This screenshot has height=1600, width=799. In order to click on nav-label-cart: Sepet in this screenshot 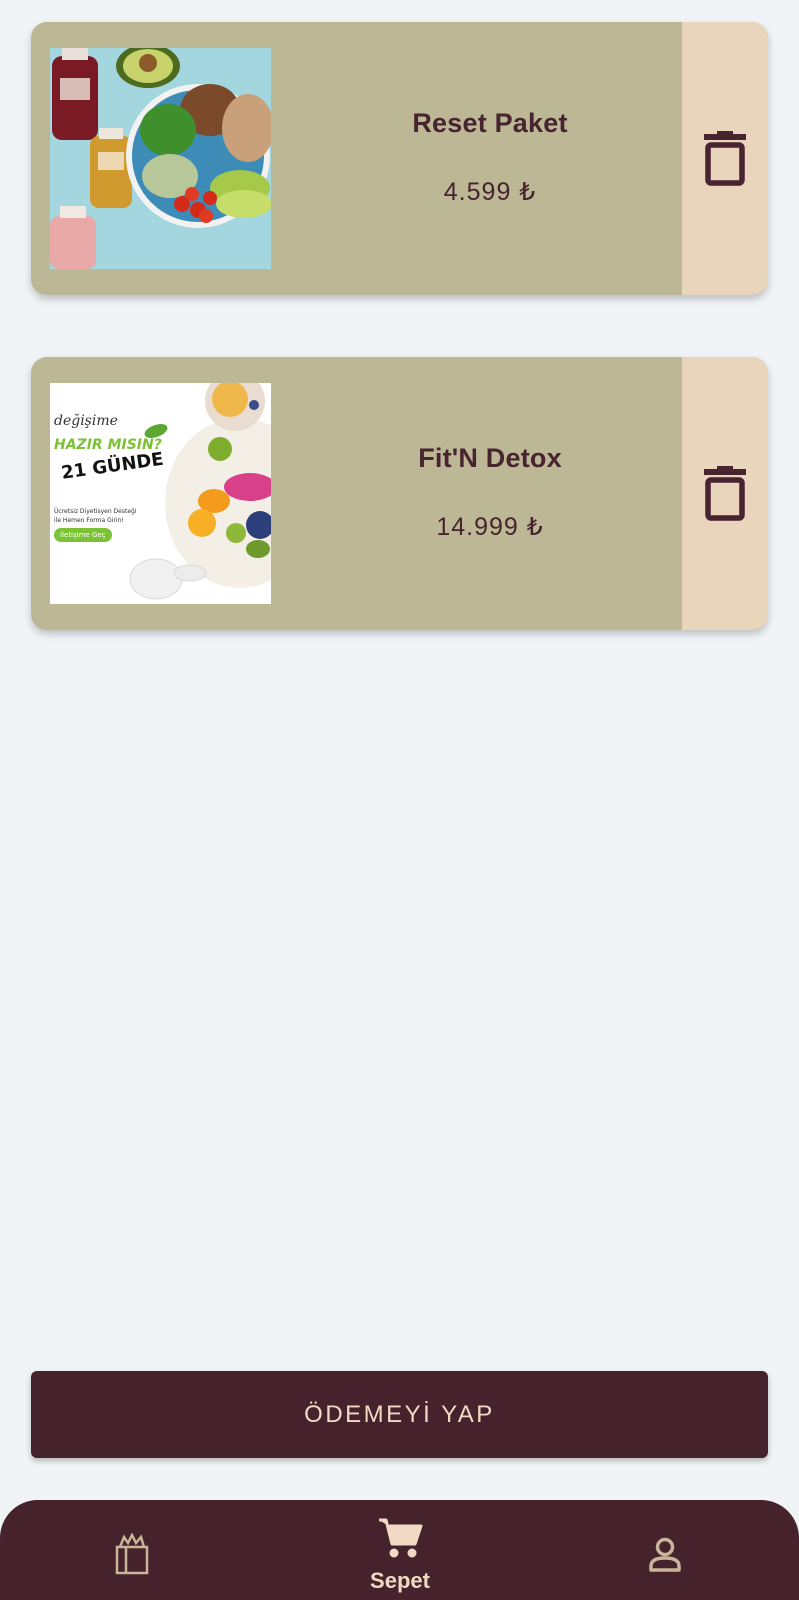, I will do `click(400, 1580)`.